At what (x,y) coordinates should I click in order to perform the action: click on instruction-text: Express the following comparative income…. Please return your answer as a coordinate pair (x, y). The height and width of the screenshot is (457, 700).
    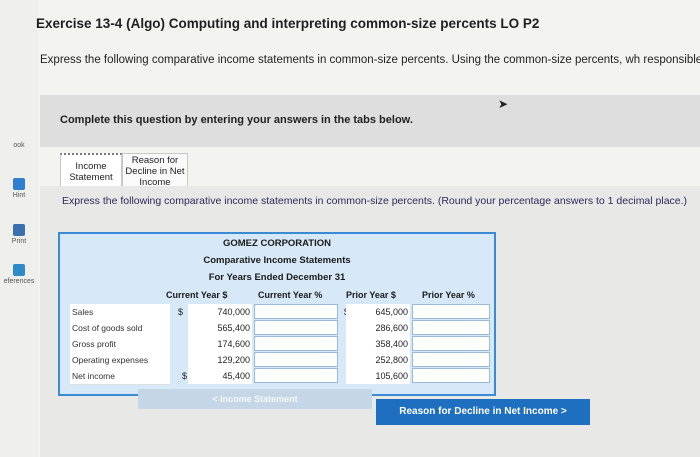
    Looking at the image, I should click on (375, 201).